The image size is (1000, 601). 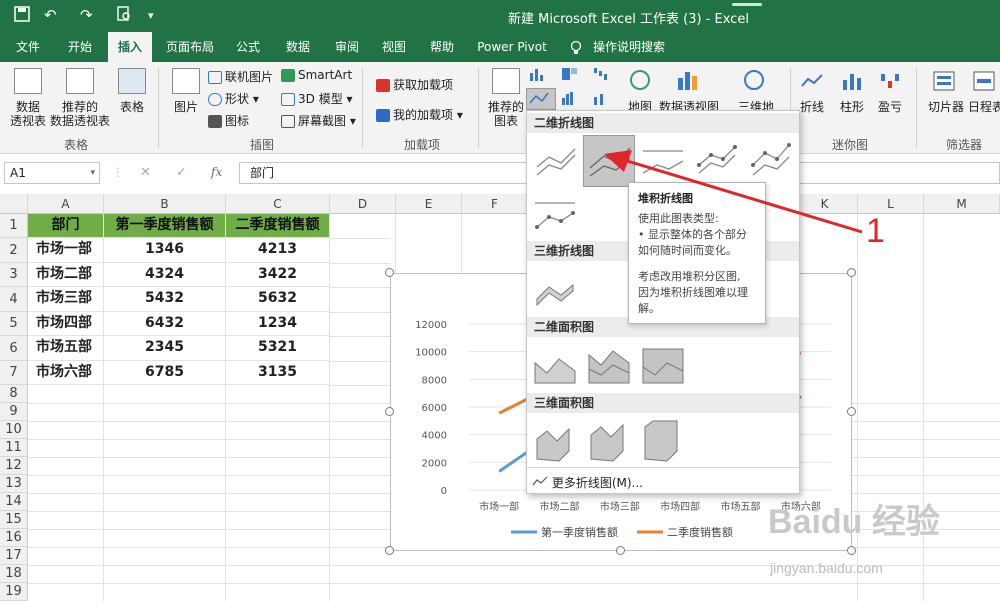 What do you see at coordinates (165, 250) in the screenshot?
I see `table-row-cell: 1346` at bounding box center [165, 250].